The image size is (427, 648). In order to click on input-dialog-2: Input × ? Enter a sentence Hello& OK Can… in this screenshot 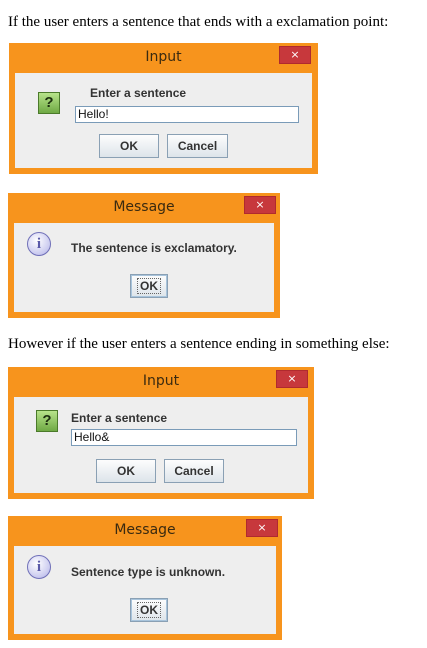, I will do `click(161, 433)`.